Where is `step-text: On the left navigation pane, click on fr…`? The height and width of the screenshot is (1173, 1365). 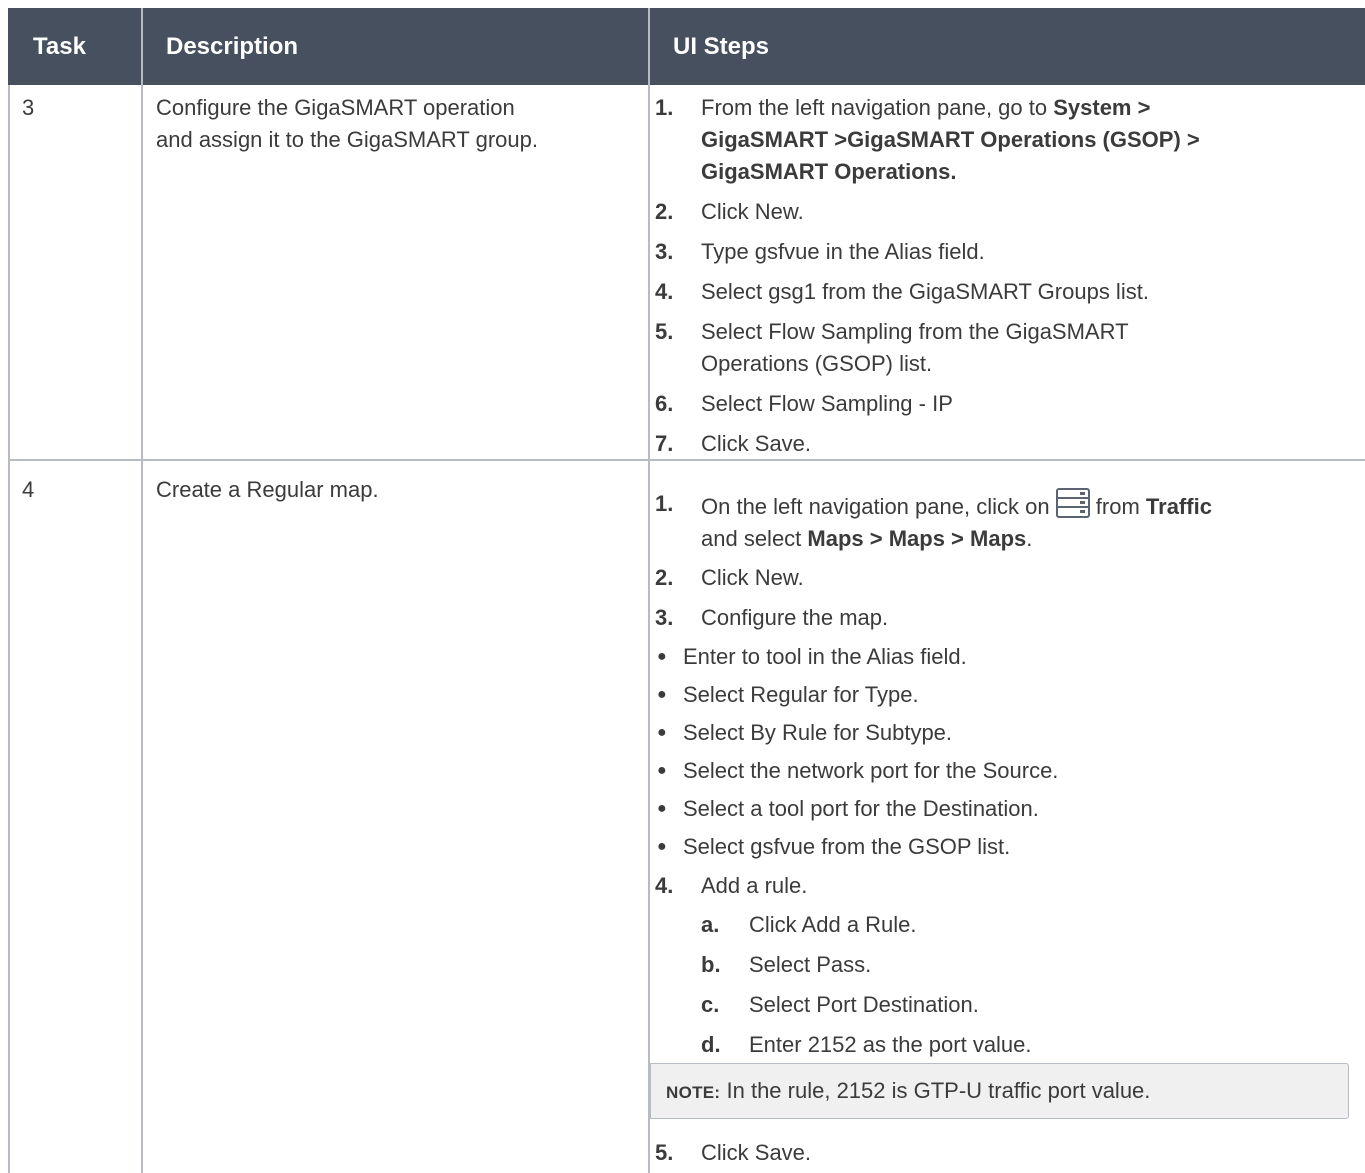
step-text: On the left navigation pane, click on fr… is located at coordinates (1023, 521).